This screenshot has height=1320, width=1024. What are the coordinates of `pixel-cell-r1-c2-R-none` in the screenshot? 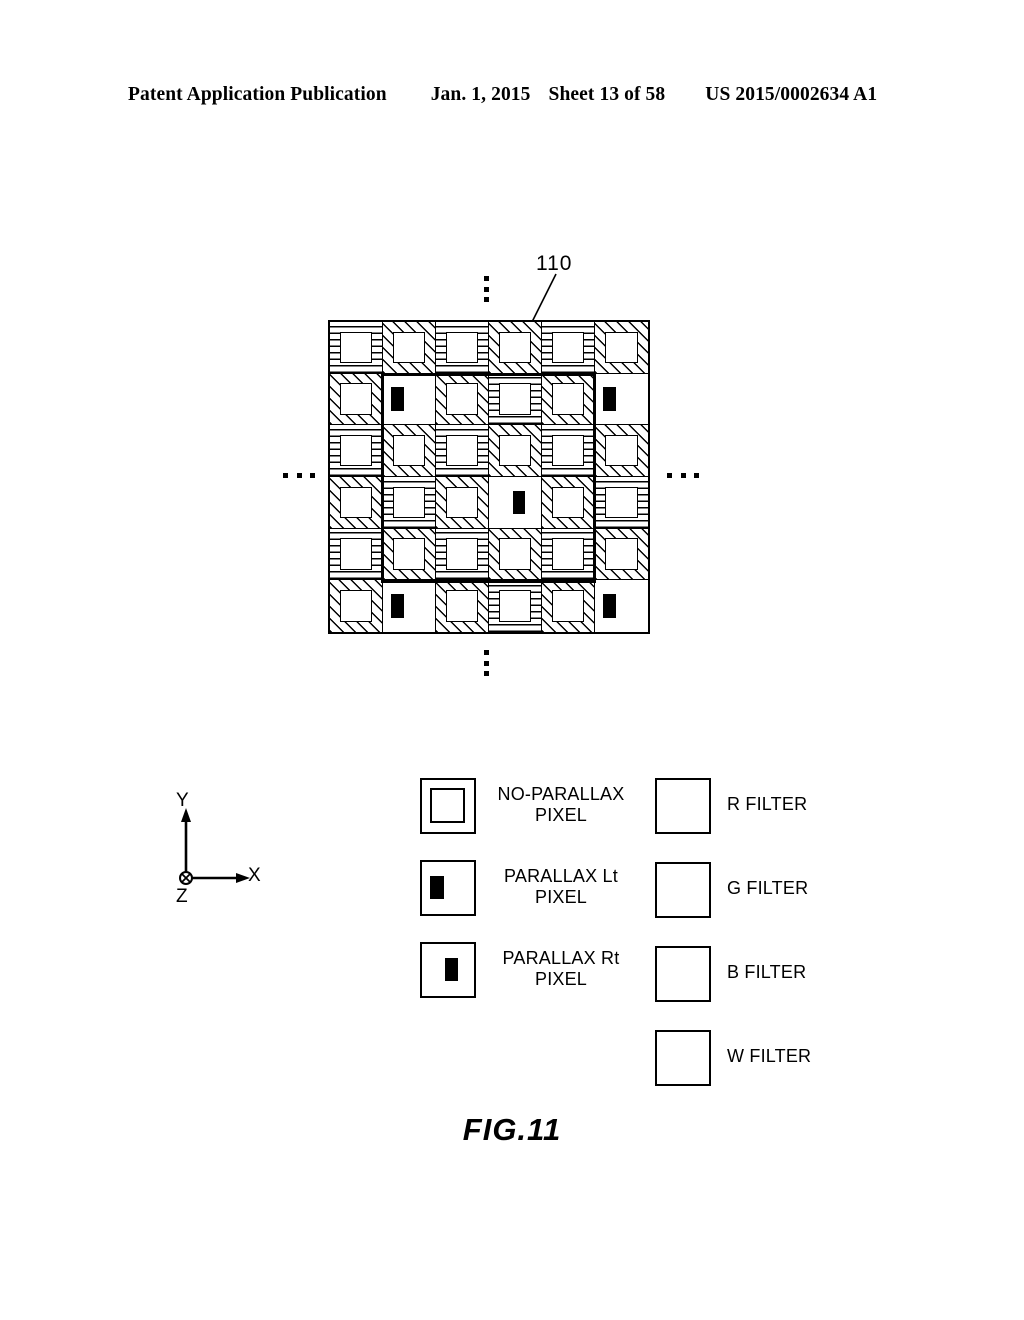 It's located at (409, 348).